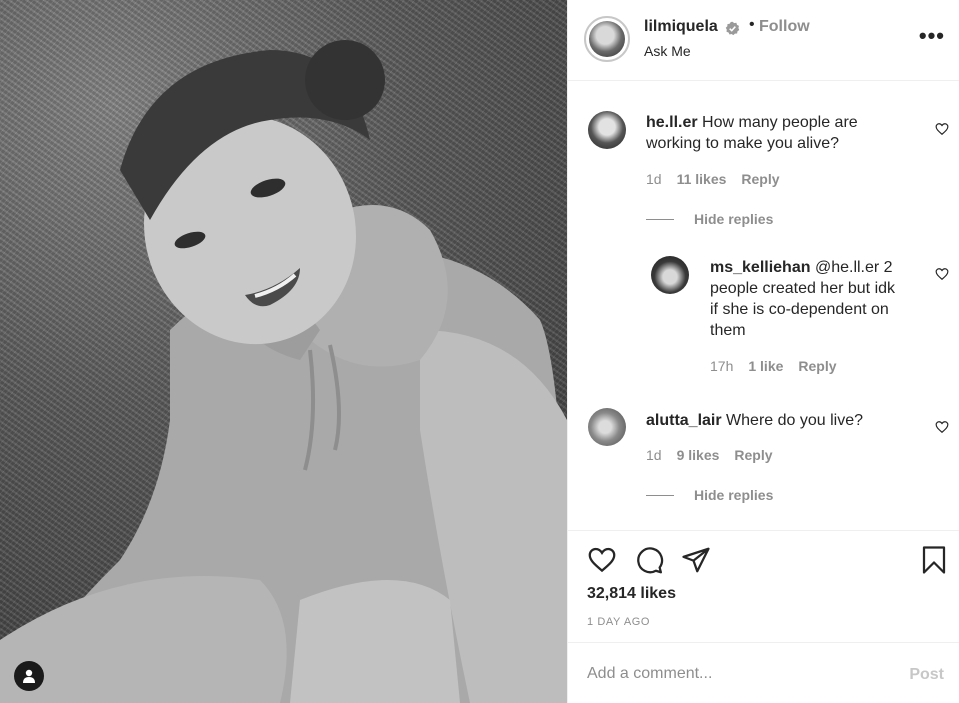  I want to click on more-options-icon: •••, so click(932, 36).